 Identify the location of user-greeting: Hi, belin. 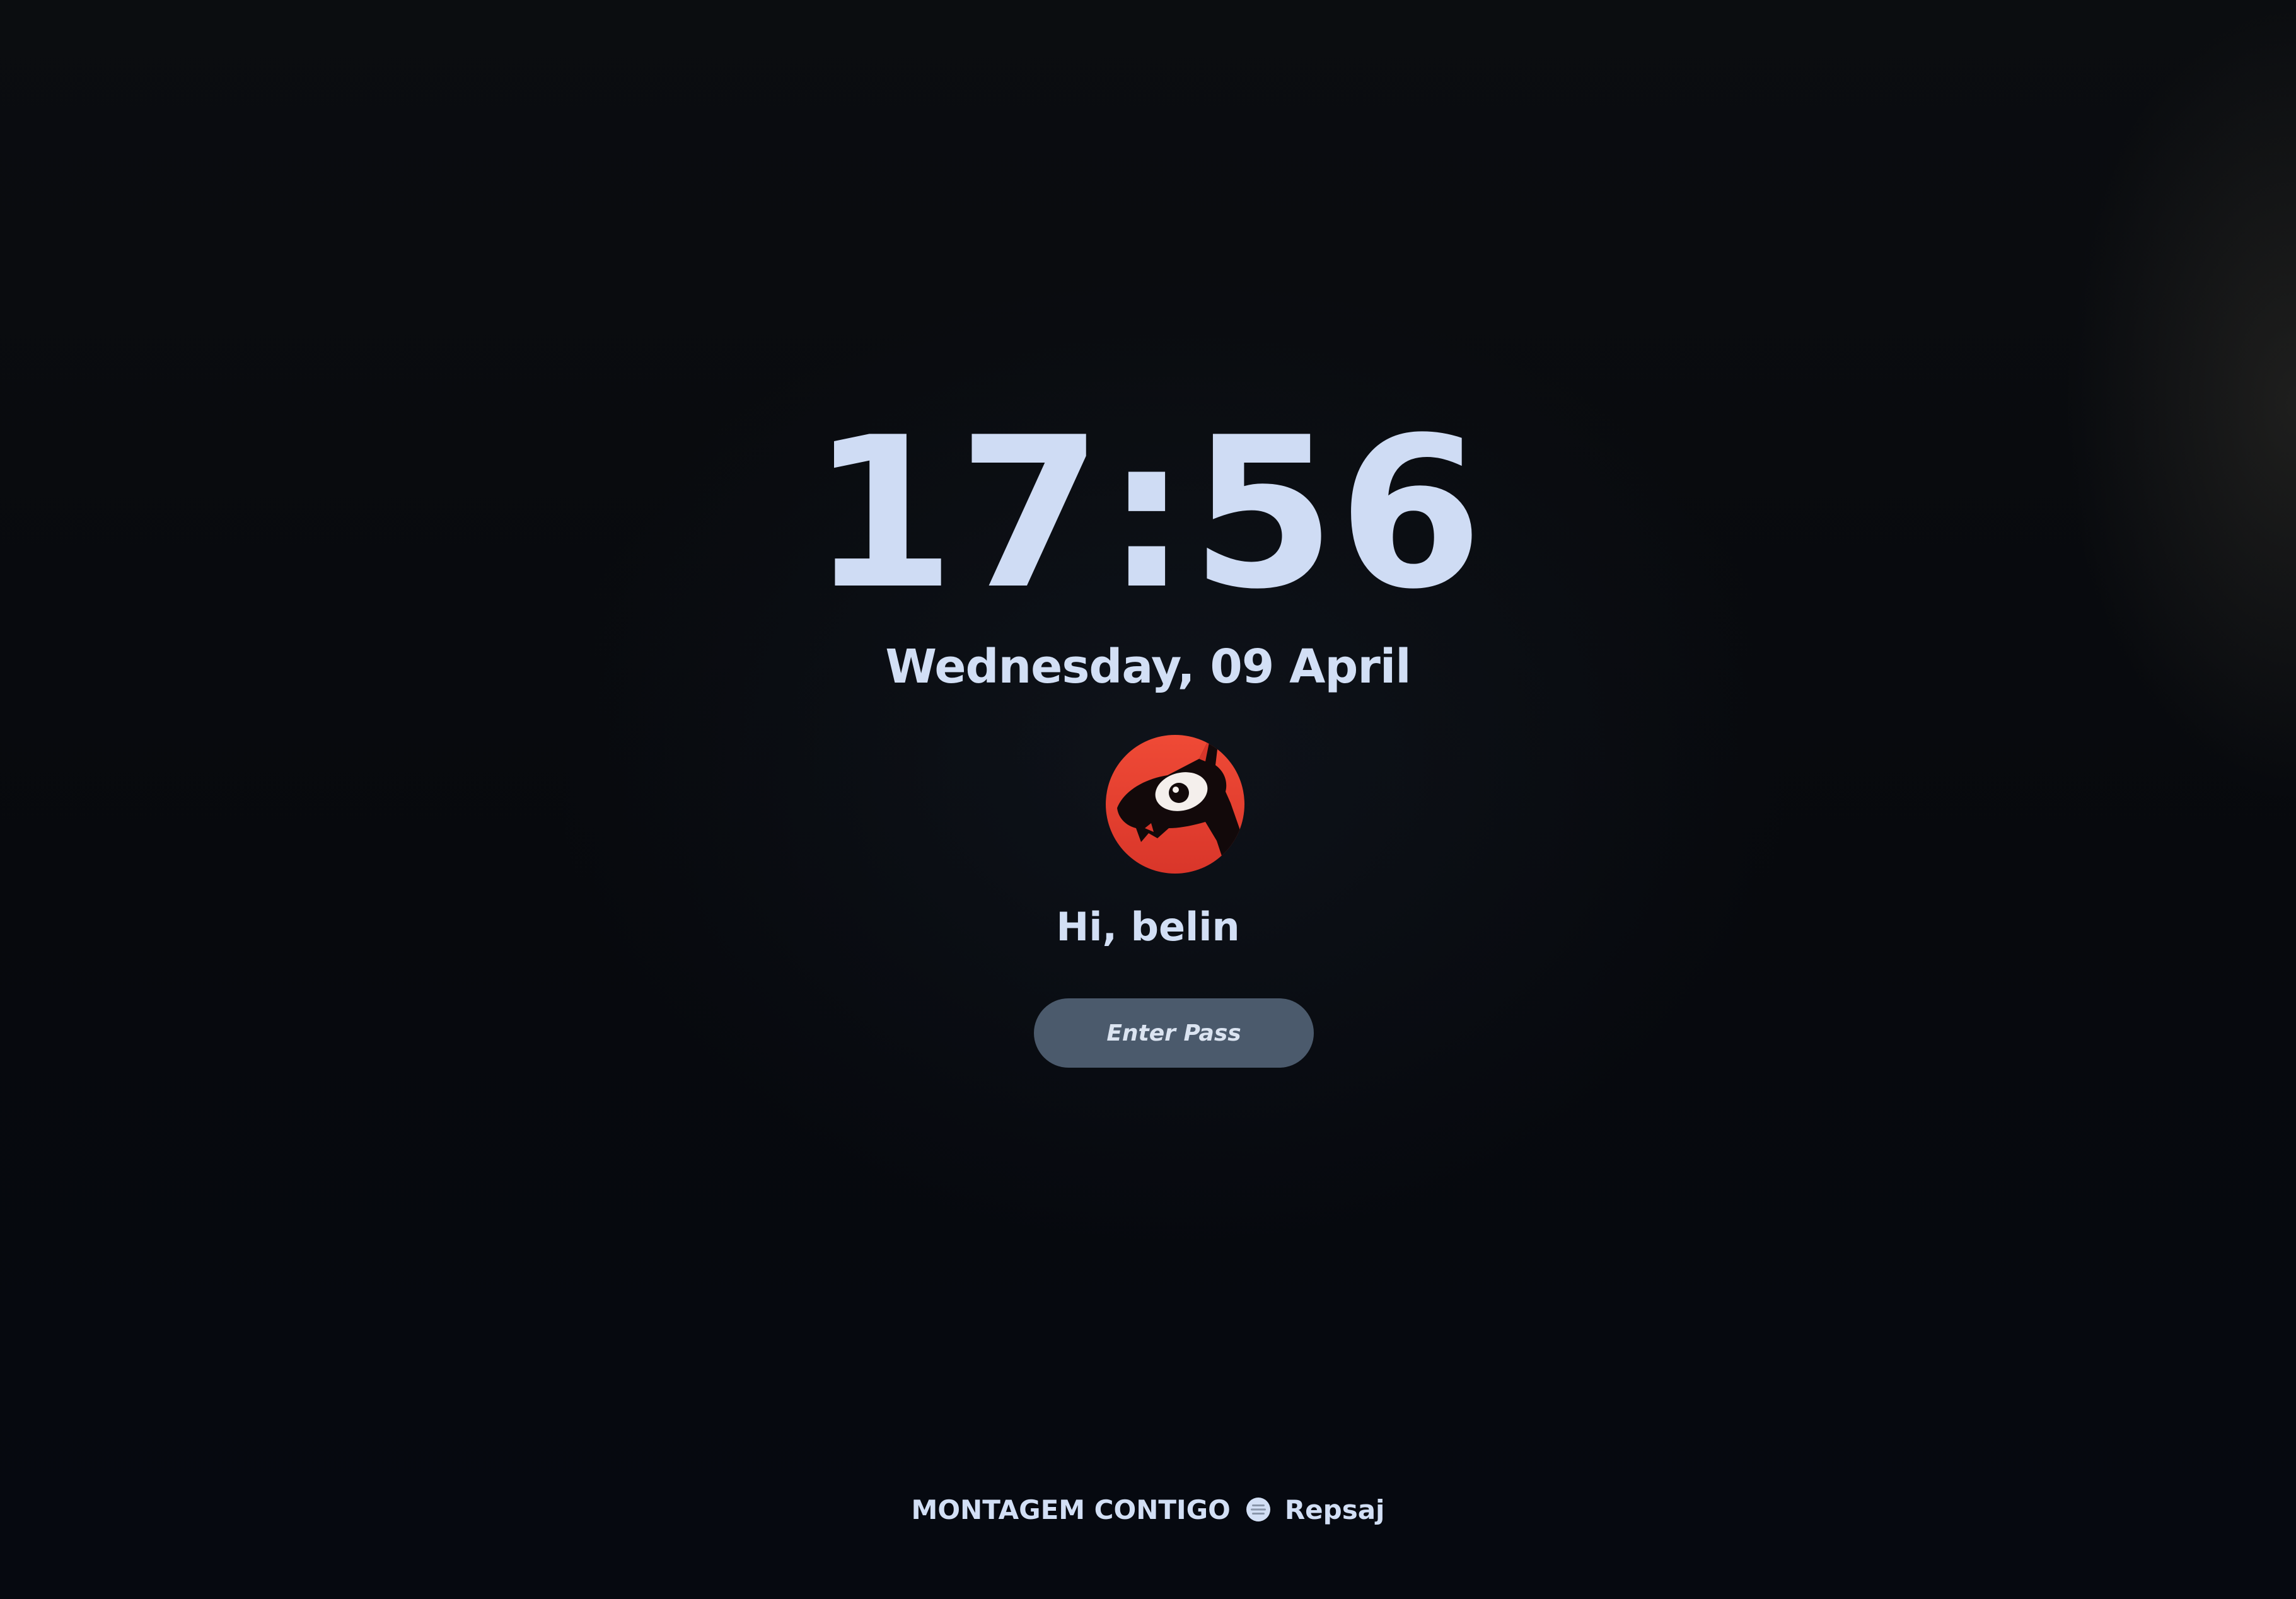
(1148, 927).